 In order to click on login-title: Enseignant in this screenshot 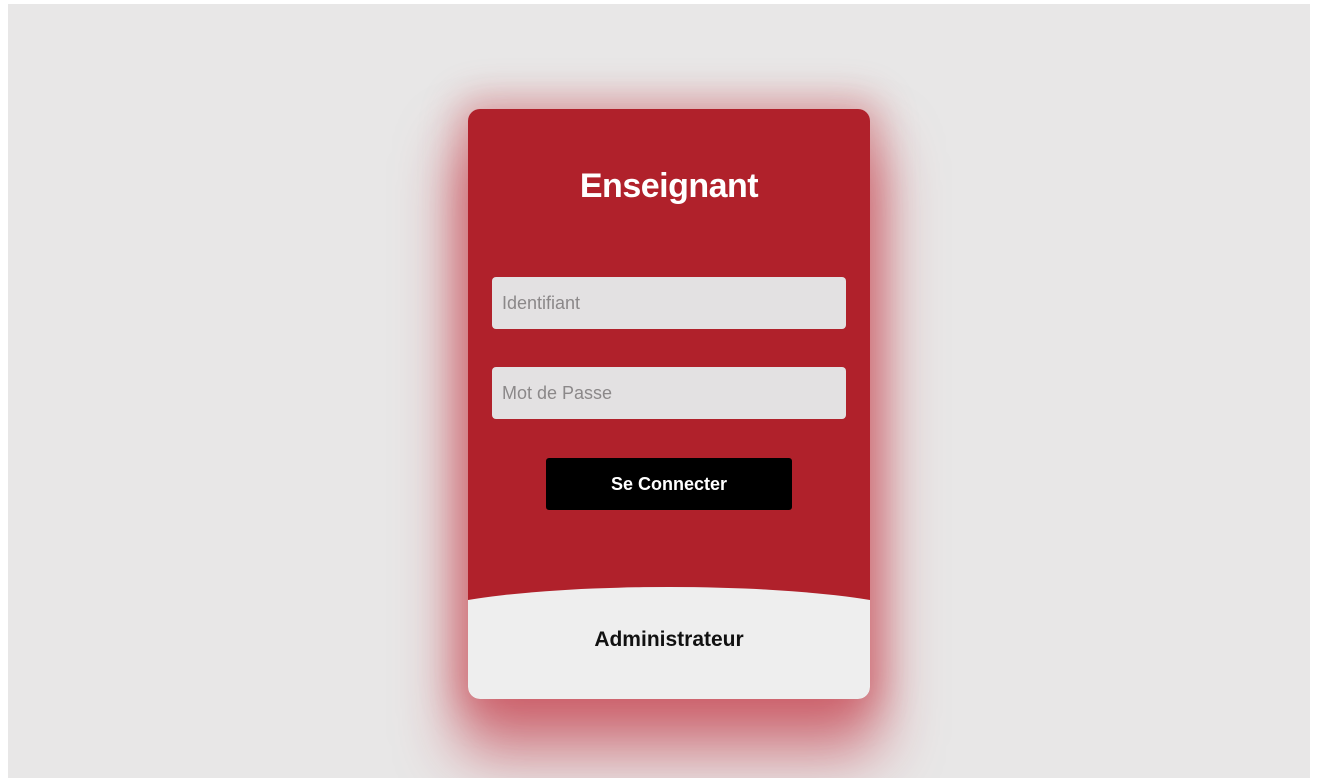, I will do `click(669, 186)`.